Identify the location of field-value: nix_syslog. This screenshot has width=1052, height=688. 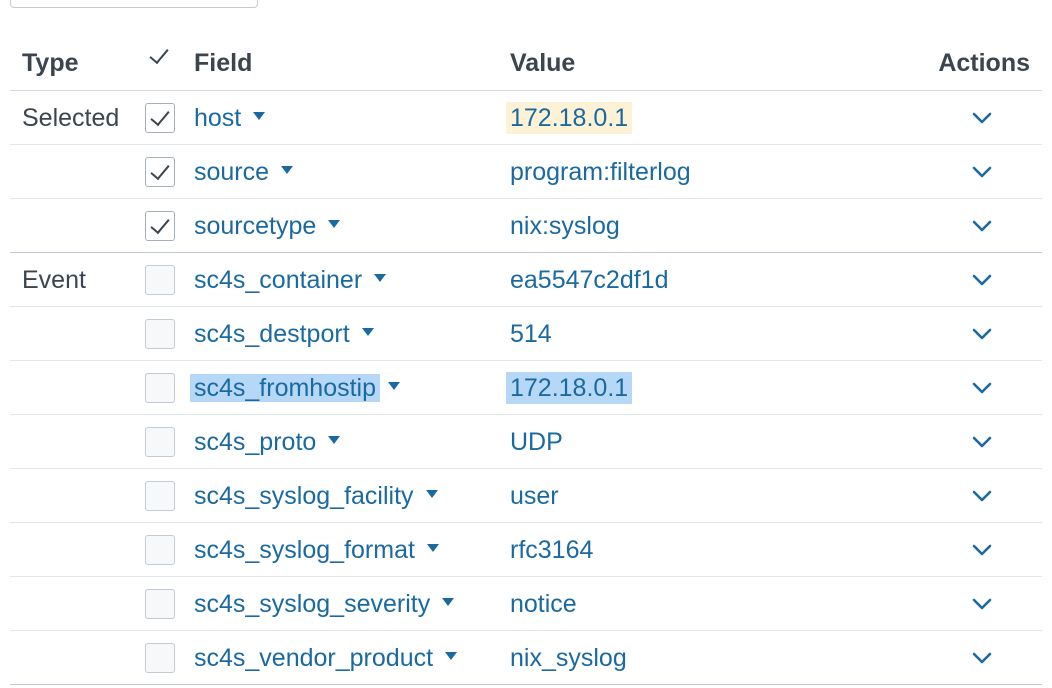
(570, 658).